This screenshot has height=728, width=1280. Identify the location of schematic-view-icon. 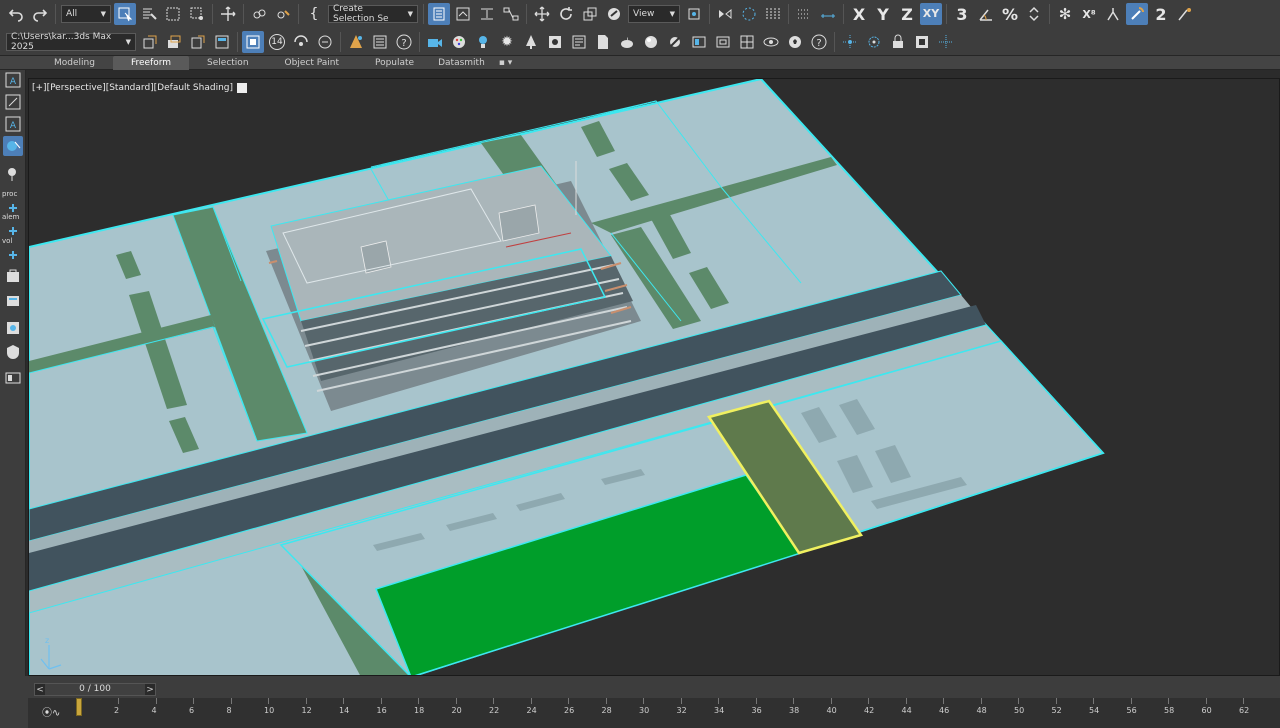
(511, 14).